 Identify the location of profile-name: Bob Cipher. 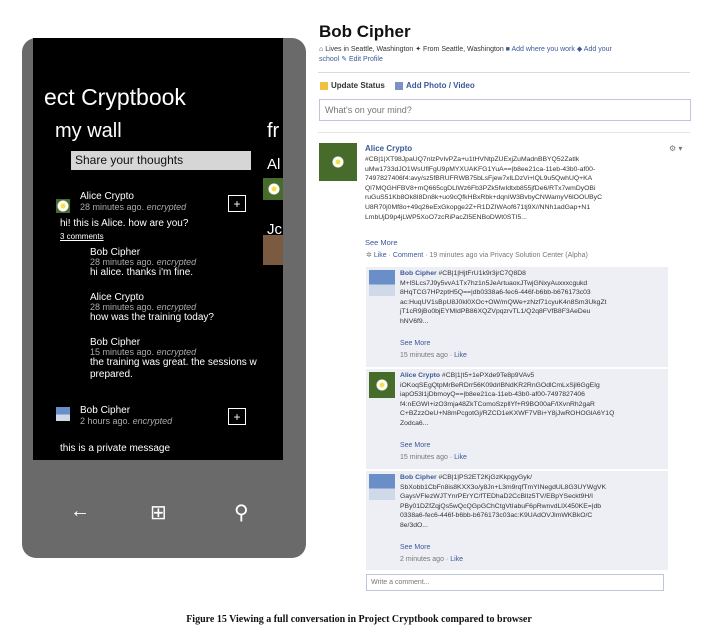
(365, 32).